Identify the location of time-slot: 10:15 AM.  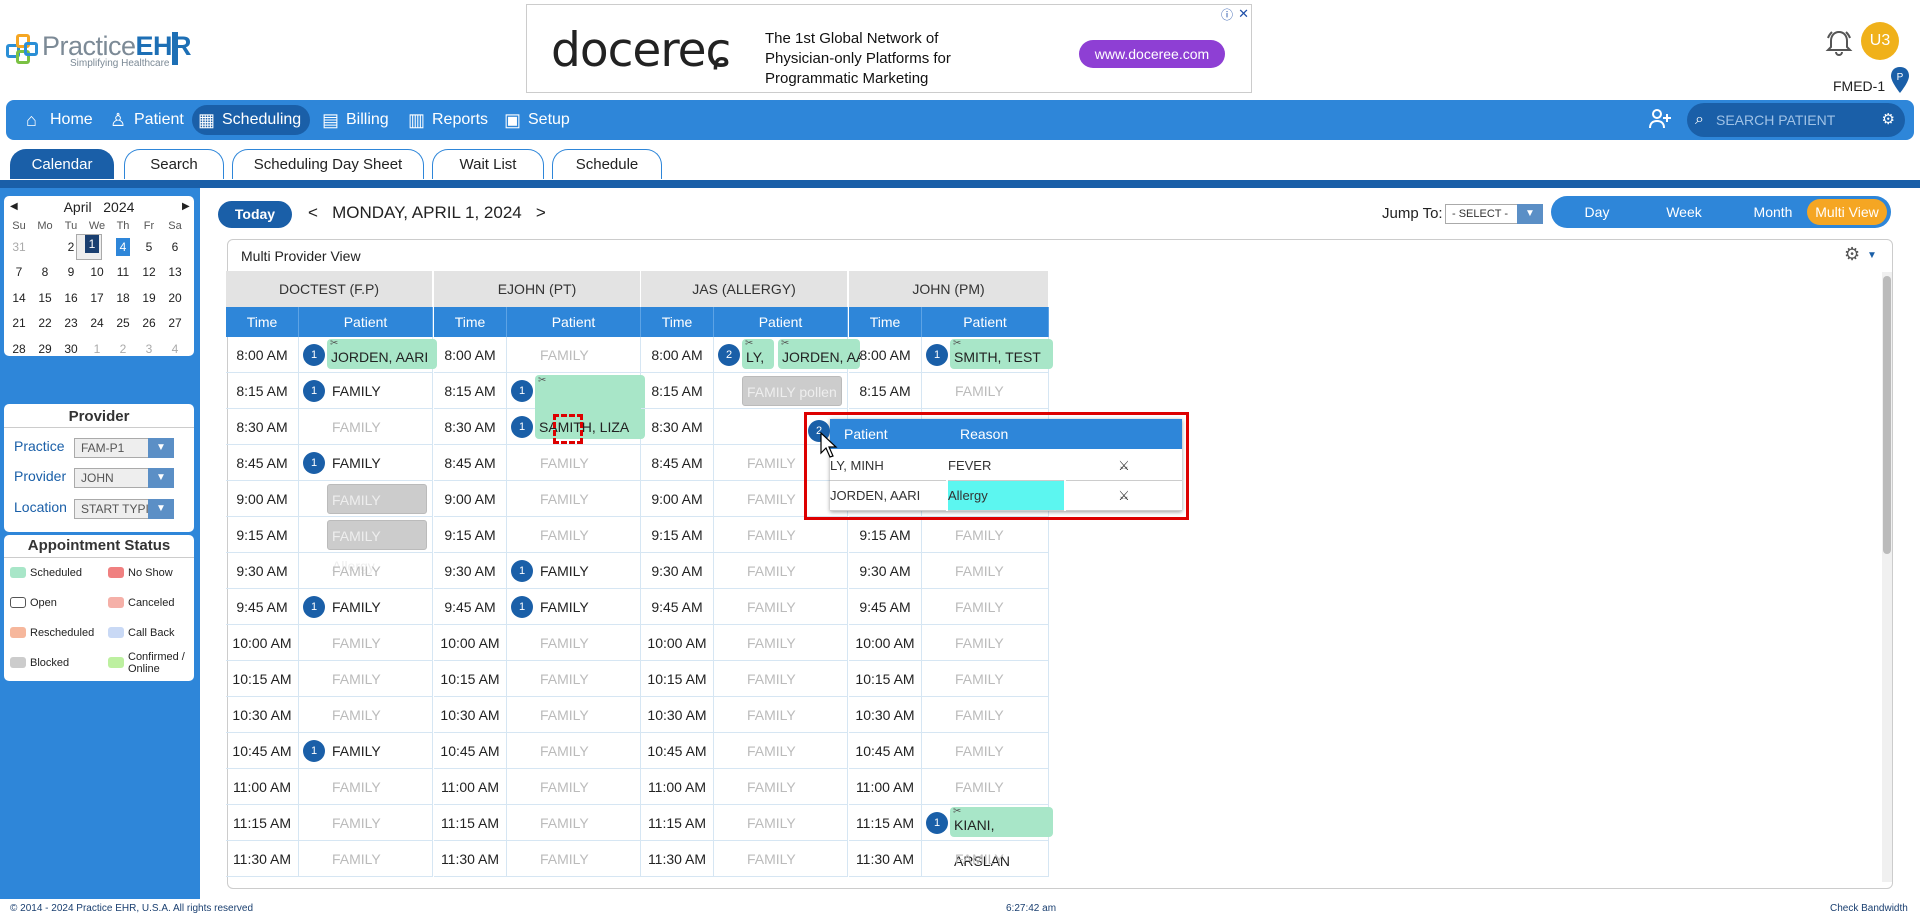
(885, 679).